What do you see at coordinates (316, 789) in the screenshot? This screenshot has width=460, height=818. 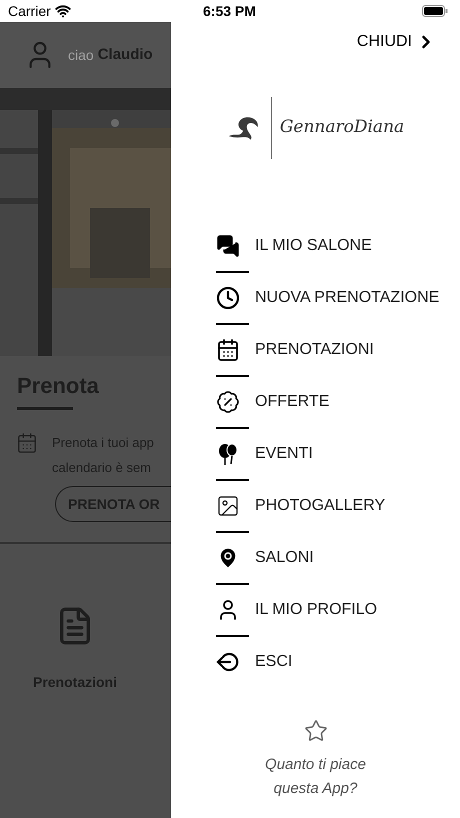 I see `rating-prompt: questa App?` at bounding box center [316, 789].